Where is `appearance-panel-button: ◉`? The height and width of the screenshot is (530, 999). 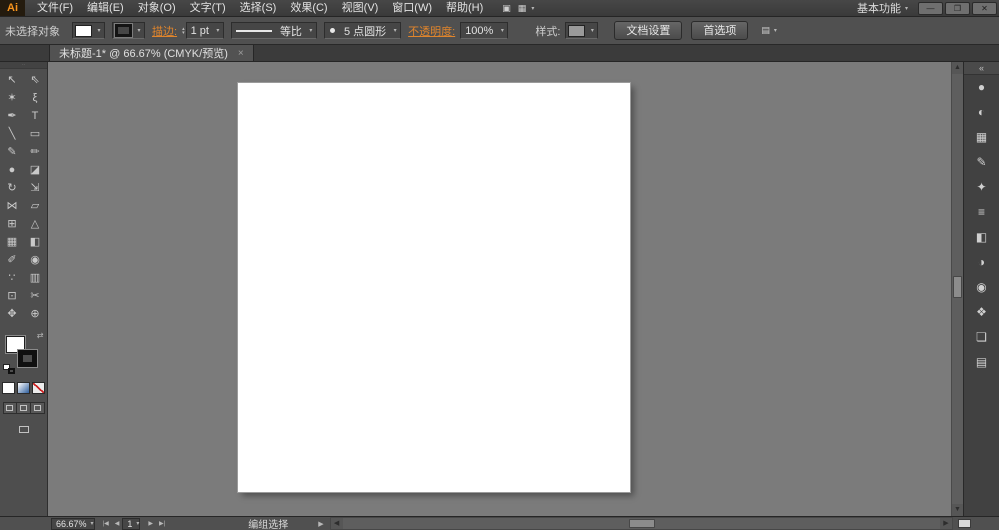
appearance-panel-button: ◉ is located at coordinates (982, 287).